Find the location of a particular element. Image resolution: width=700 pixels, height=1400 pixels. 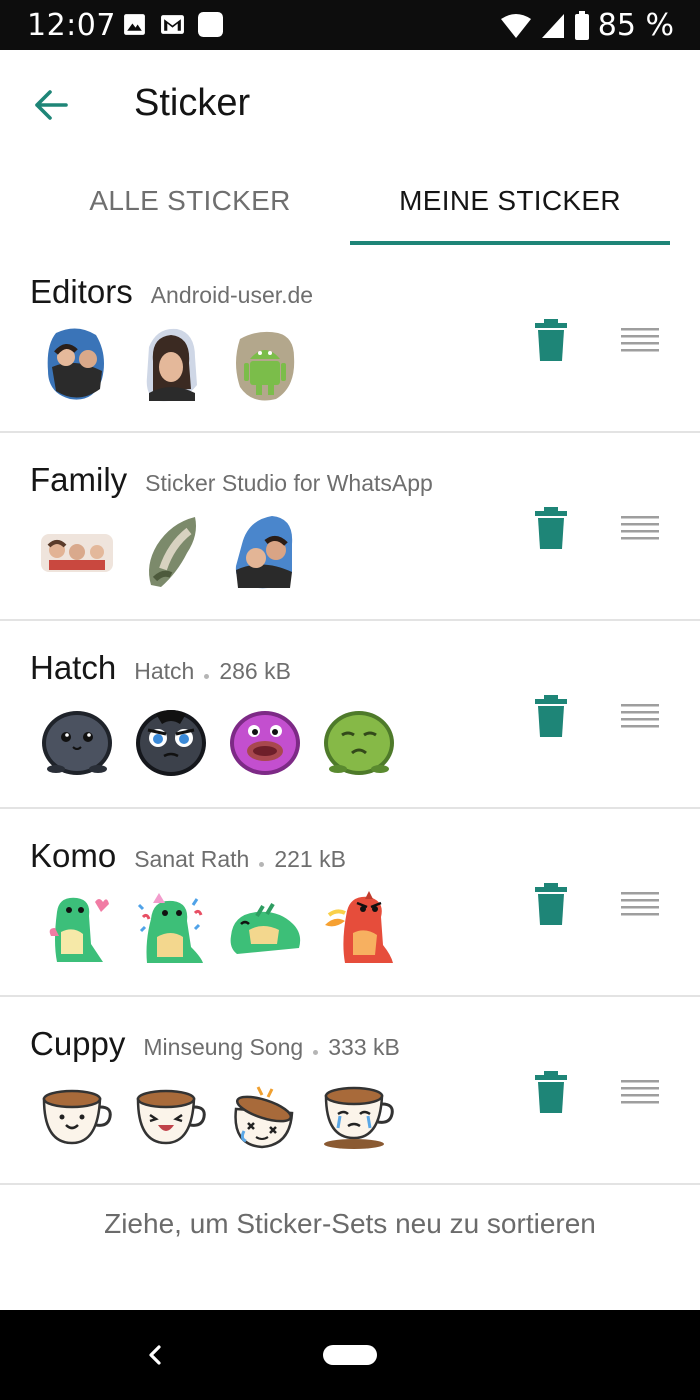

status-time: 12:07 is located at coordinates (71, 25).